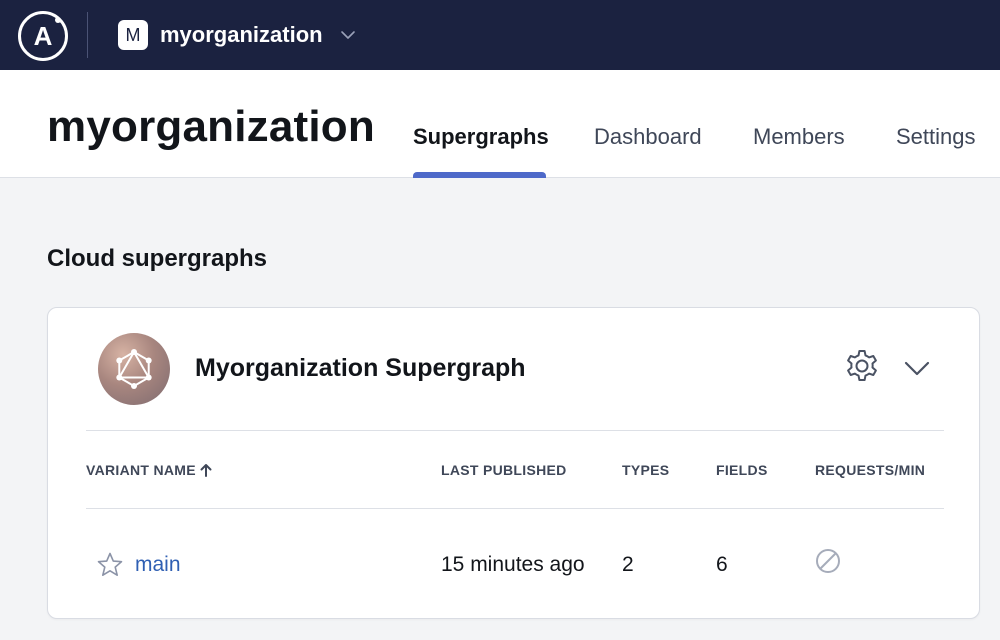  What do you see at coordinates (360, 368) in the screenshot?
I see `supergraph-name: Myorganization Supergraph` at bounding box center [360, 368].